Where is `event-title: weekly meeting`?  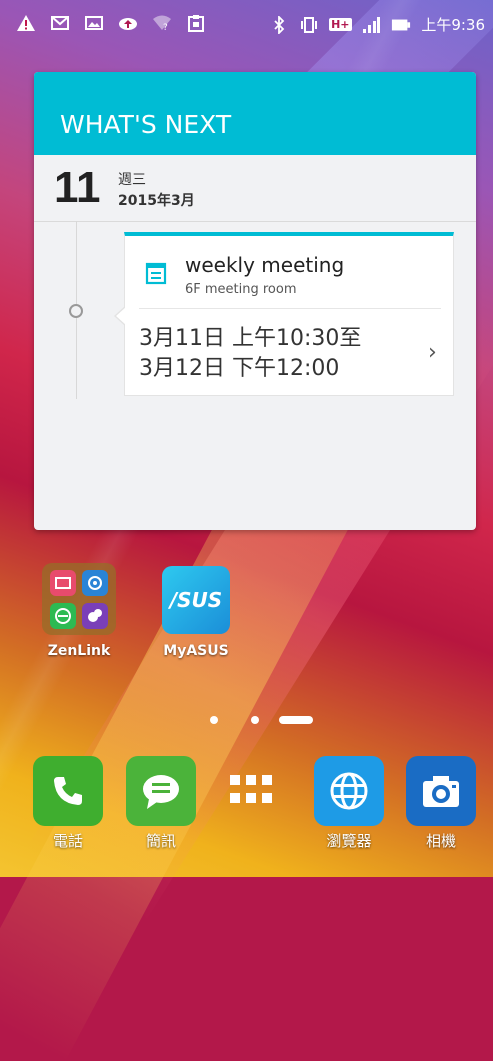
event-title: weekly meeting is located at coordinates (265, 265).